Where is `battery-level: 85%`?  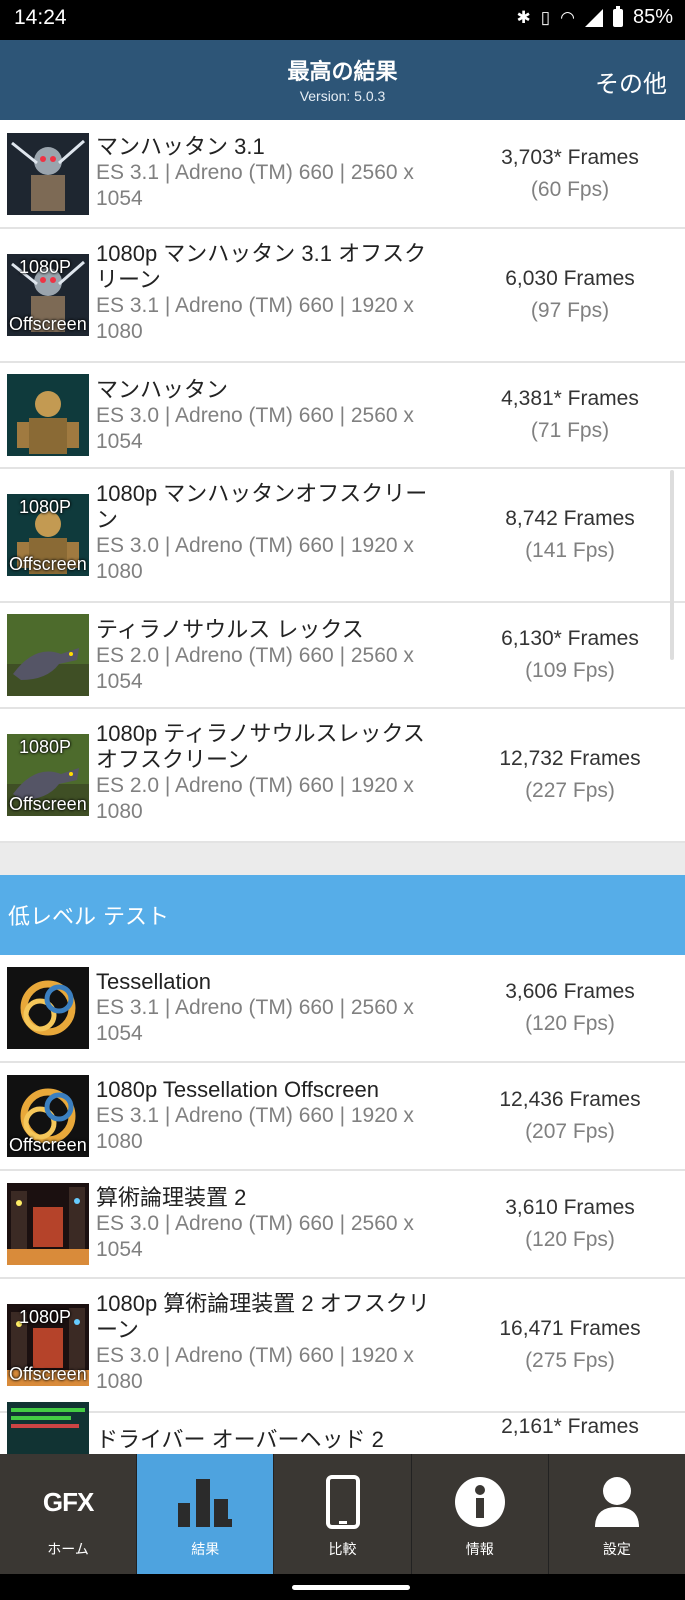 battery-level: 85% is located at coordinates (652, 17).